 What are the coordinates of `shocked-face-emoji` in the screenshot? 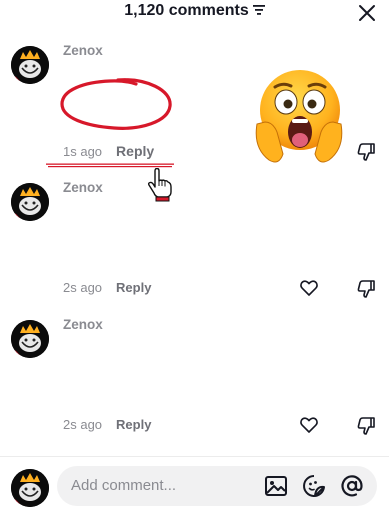 It's located at (299, 116).